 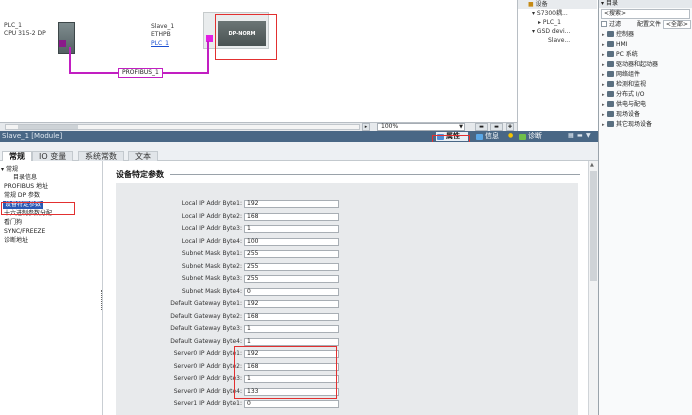 What do you see at coordinates (421, 127) in the screenshot?
I see `zoom-select: 100% ▼` at bounding box center [421, 127].